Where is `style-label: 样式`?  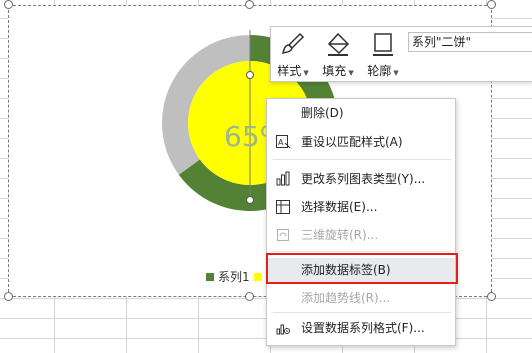 style-label: 样式 is located at coordinates (289, 71).